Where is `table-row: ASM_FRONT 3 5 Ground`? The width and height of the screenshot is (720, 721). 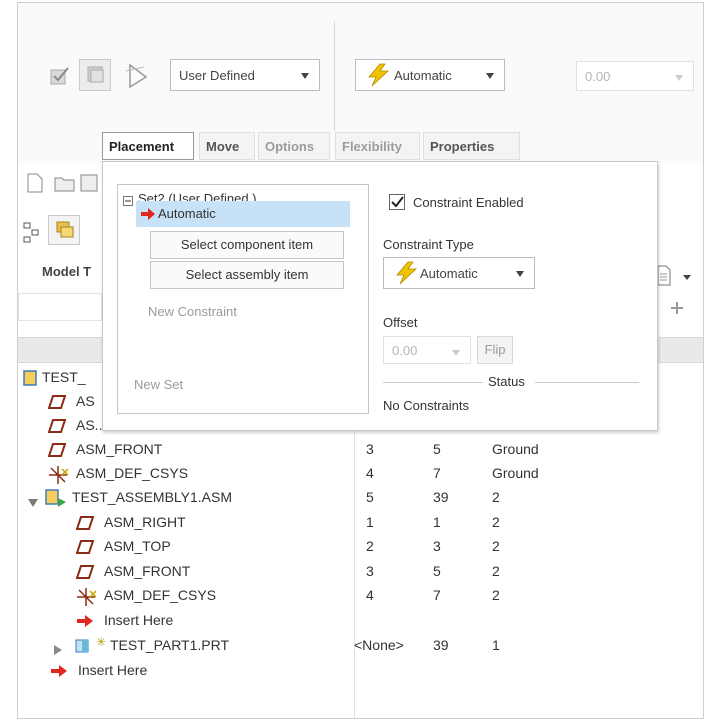
table-row: ASM_FRONT 3 5 Ground is located at coordinates (360, 450).